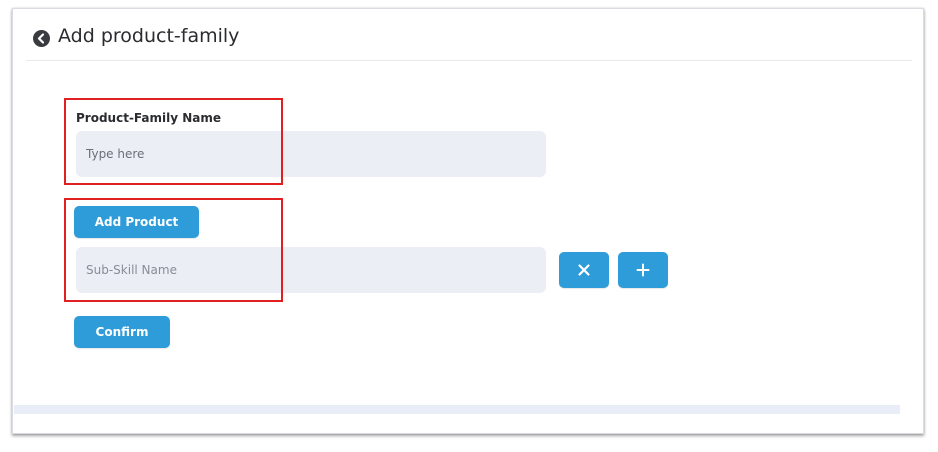  I want to click on remove-sub-skill-button, so click(584, 270).